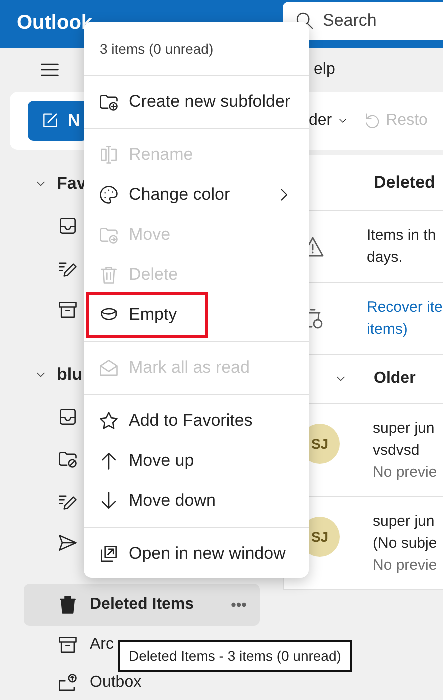 This screenshot has width=443, height=700. I want to click on menu-header: 3 items (0 unread), so click(157, 48).